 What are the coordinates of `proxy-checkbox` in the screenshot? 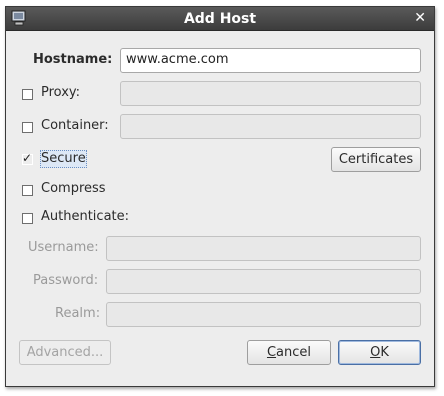 It's located at (27, 94).